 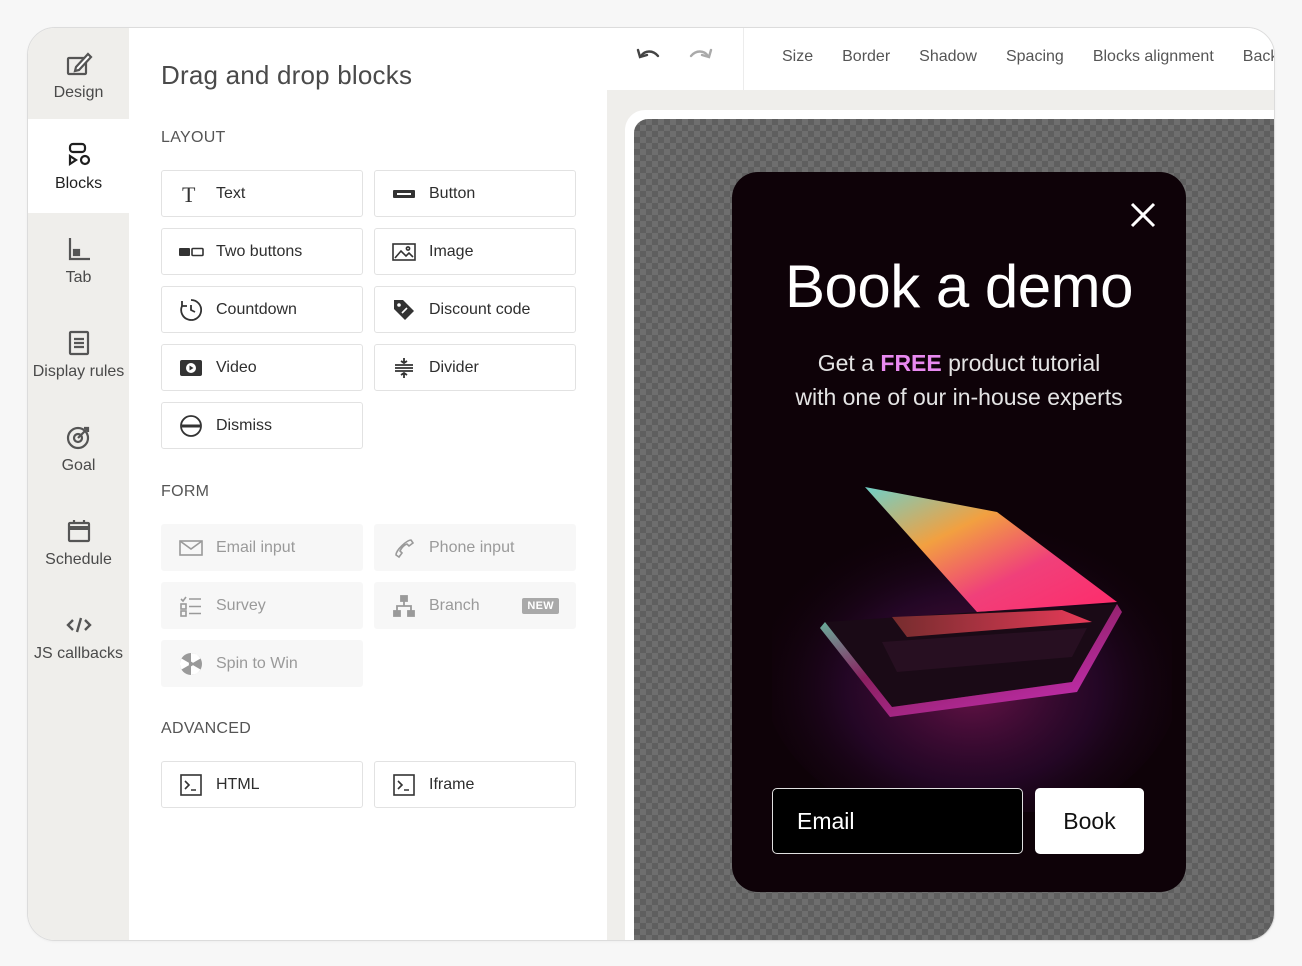 What do you see at coordinates (1021, 363) in the screenshot?
I see `subtitle-suffix: product tutorial` at bounding box center [1021, 363].